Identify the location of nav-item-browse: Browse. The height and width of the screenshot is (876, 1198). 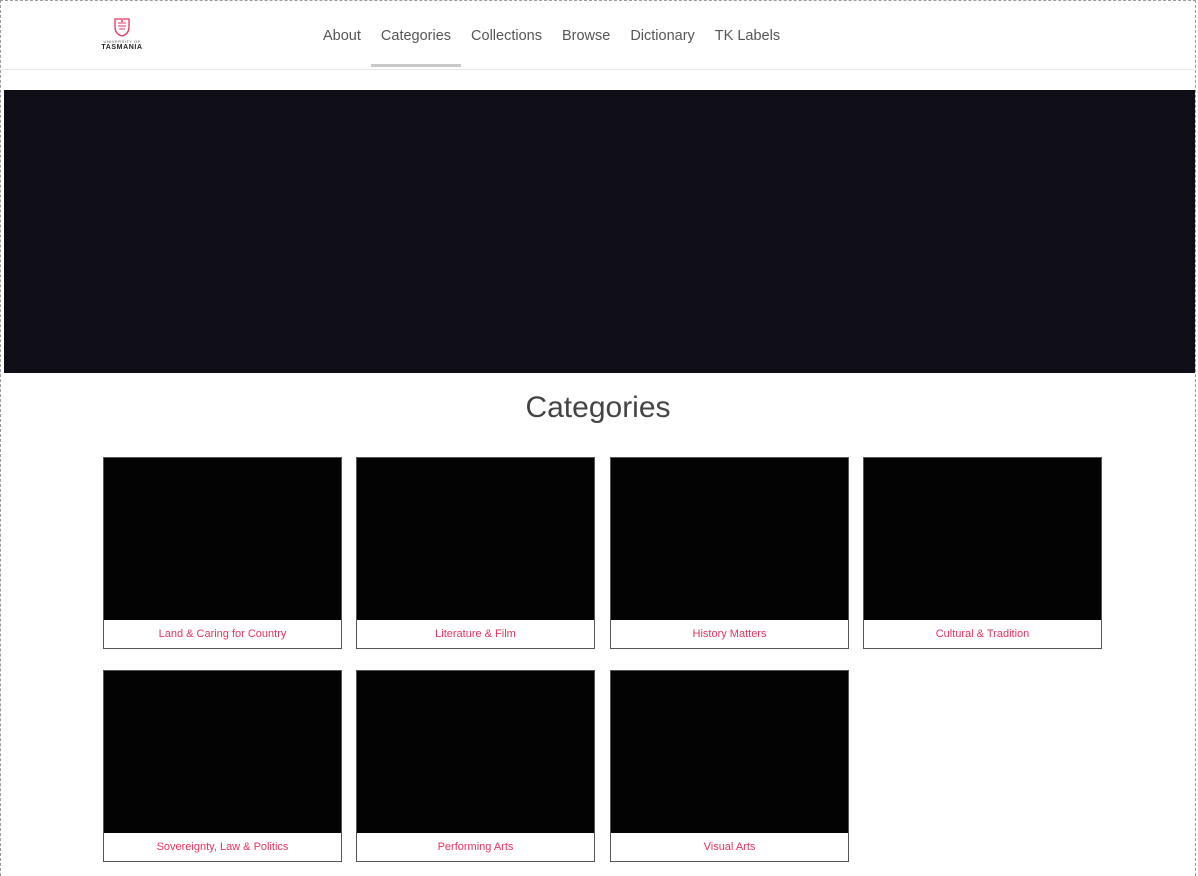
(586, 47).